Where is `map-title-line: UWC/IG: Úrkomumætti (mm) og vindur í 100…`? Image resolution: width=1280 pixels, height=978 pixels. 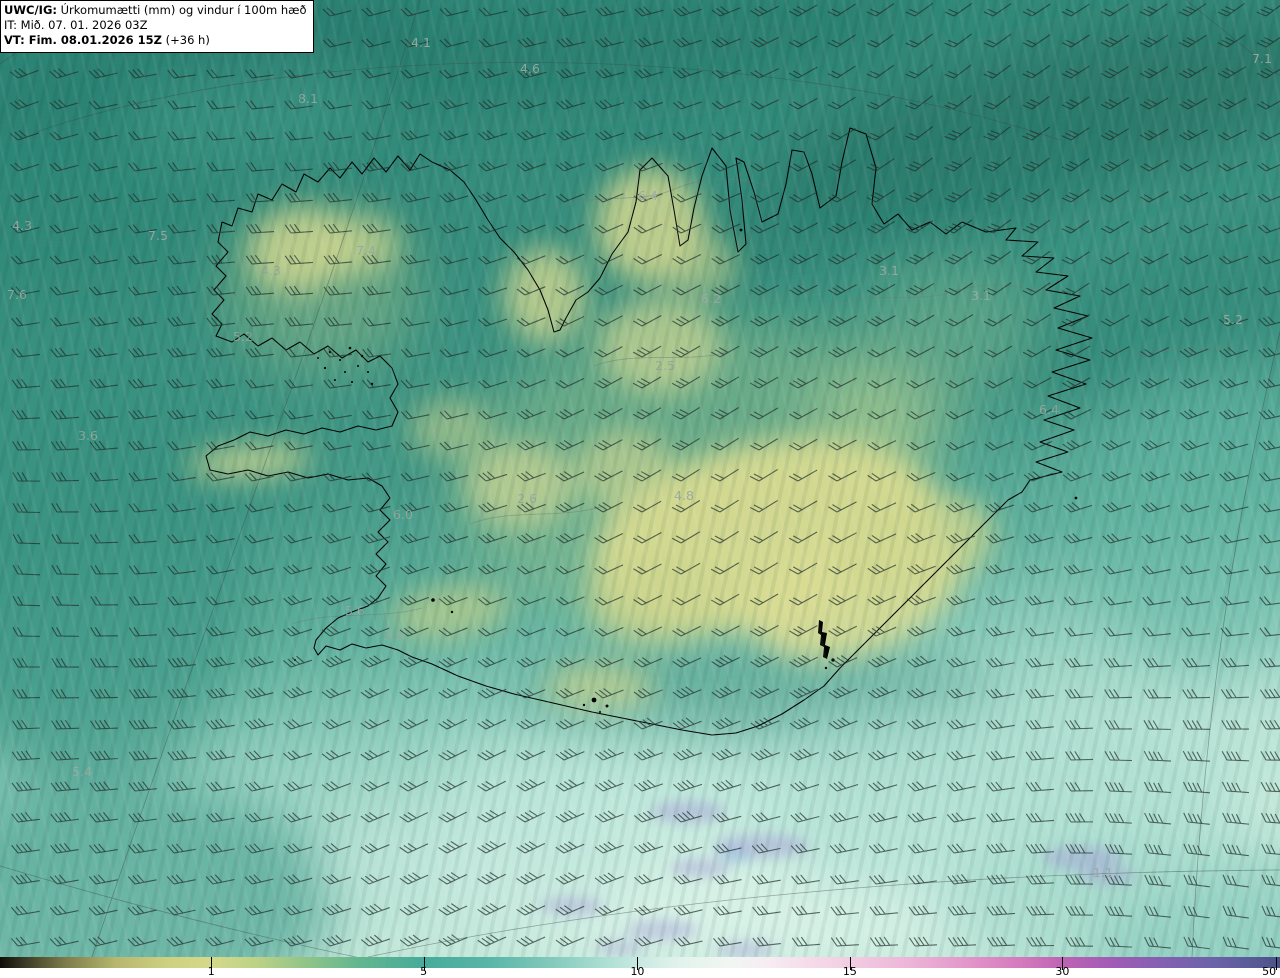
map-title-line: UWC/IG: Úrkomumætti (mm) og vindur í 100… is located at coordinates (155, 10).